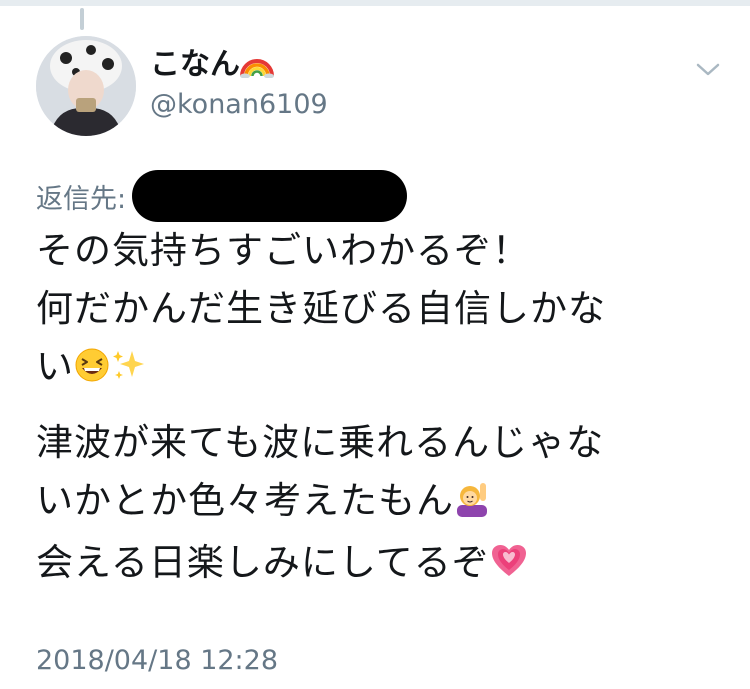 This screenshot has height=689, width=750. I want to click on reply-to-label: 返信先:, so click(81, 199).